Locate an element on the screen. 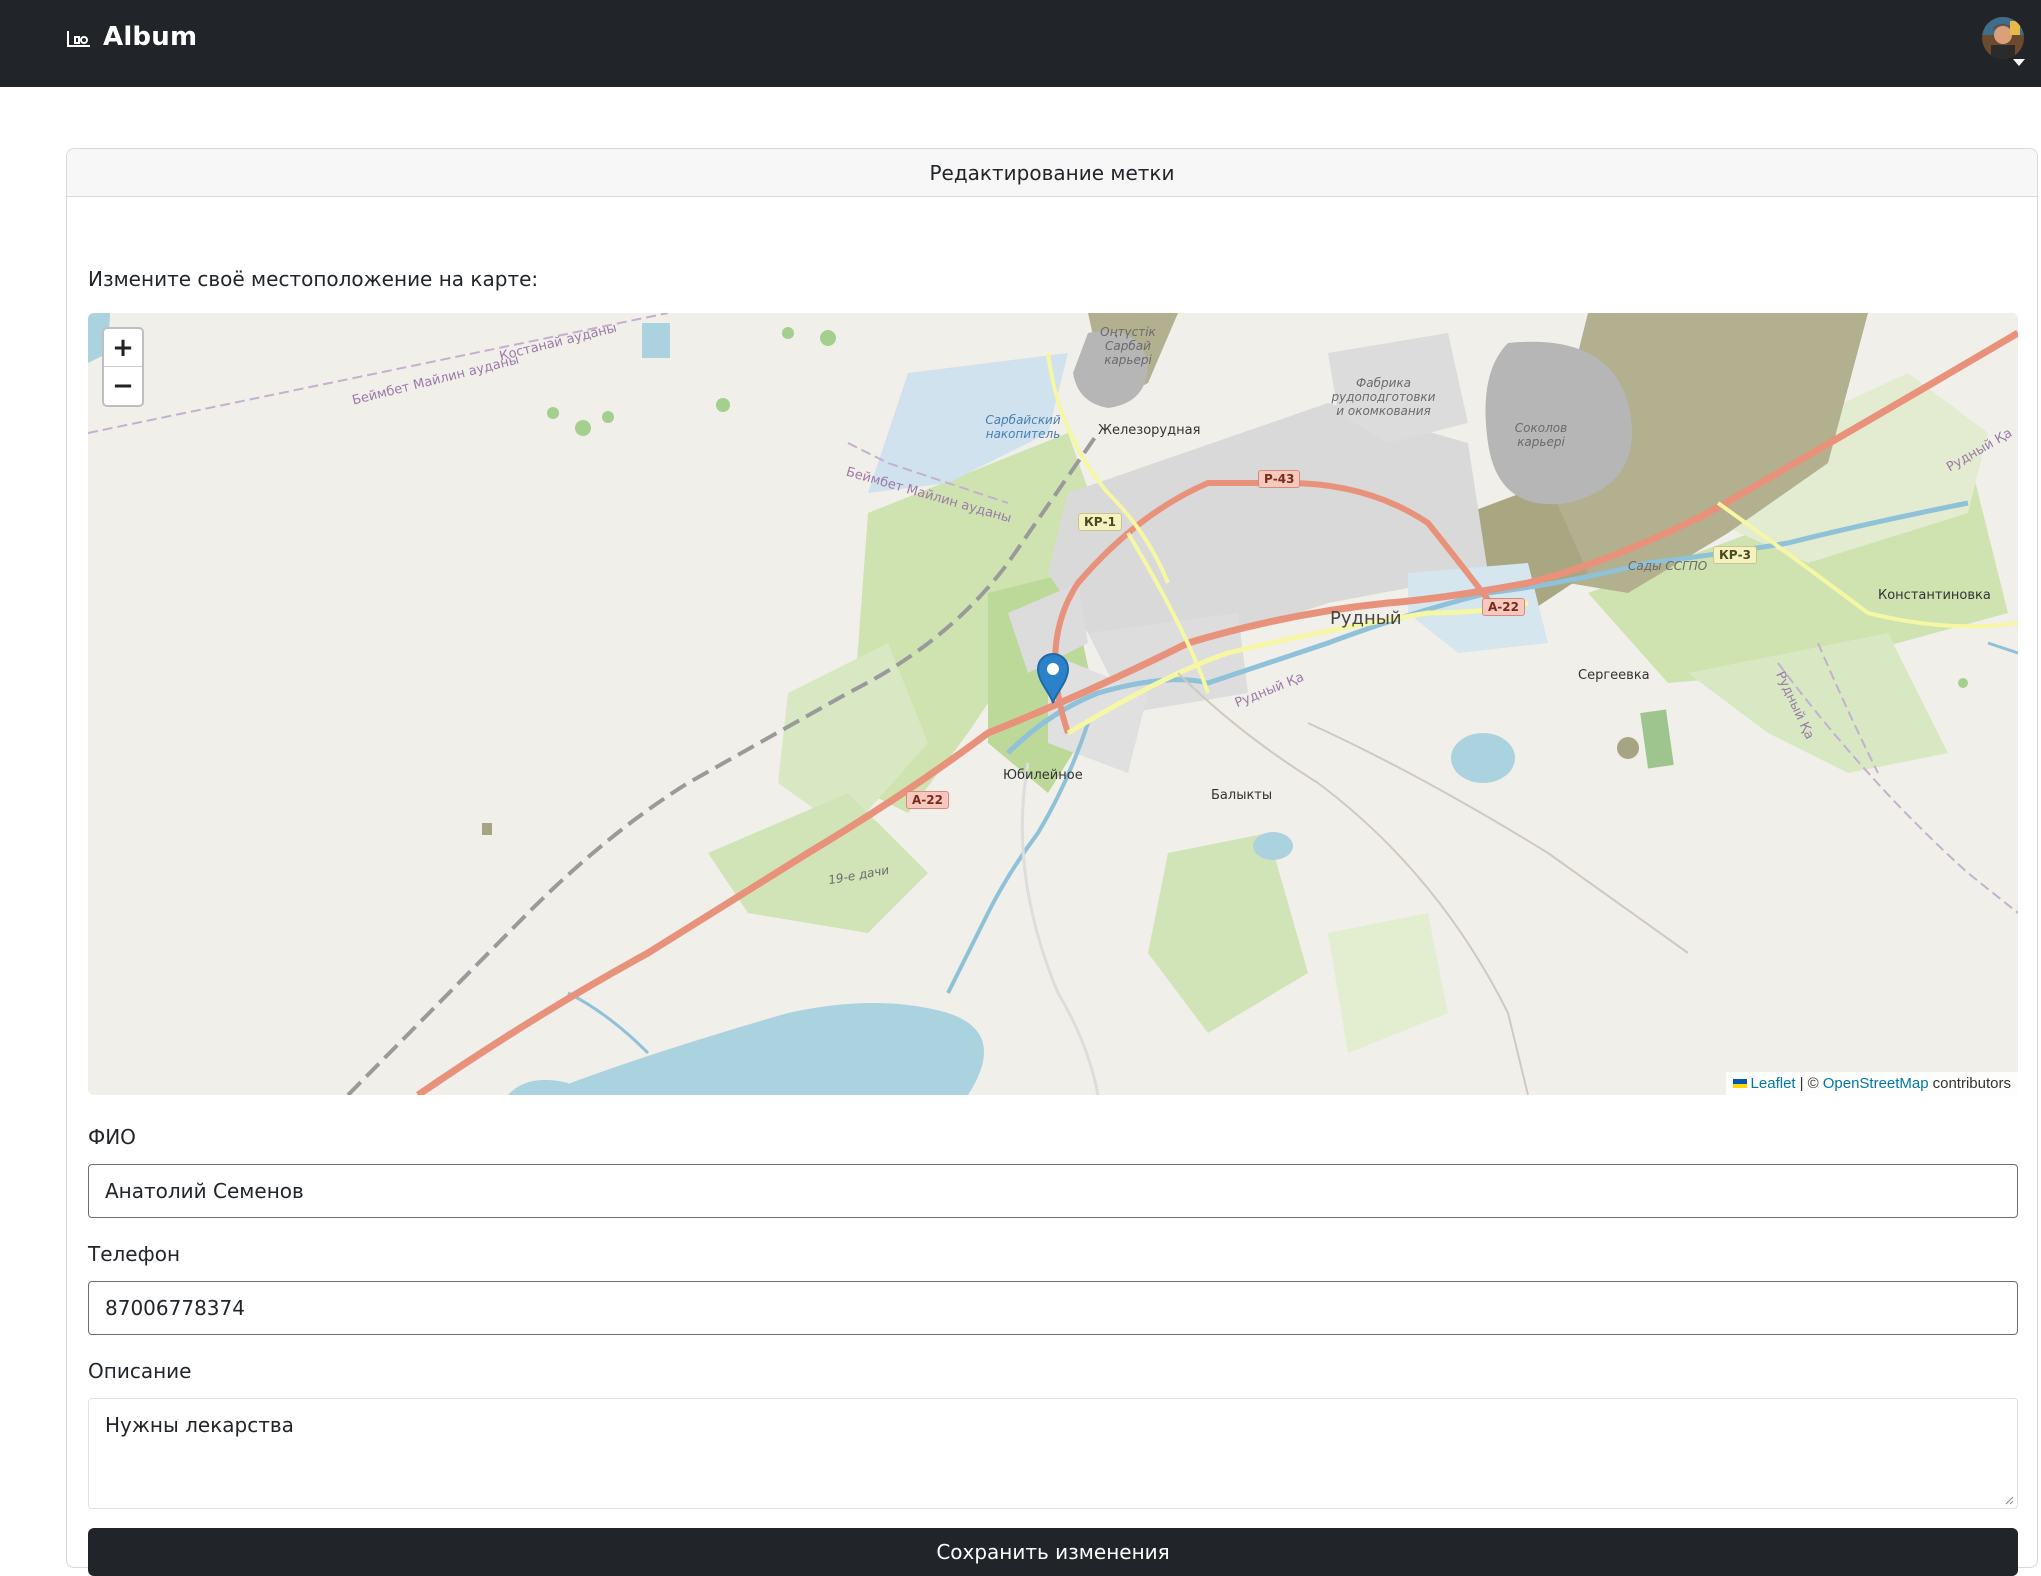 This screenshot has height=1576, width=2041. map-label-balykty: Балыкты is located at coordinates (1242, 795).